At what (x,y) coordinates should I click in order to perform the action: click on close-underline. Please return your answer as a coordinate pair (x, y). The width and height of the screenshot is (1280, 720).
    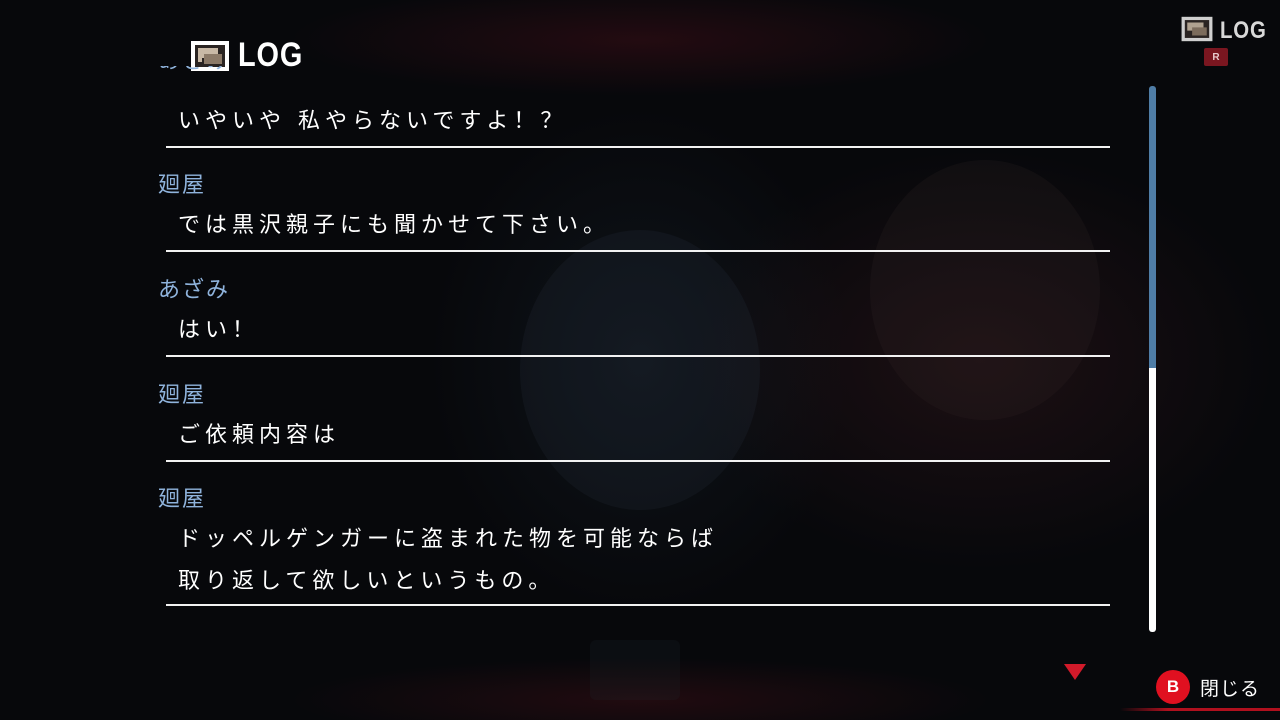
    Looking at the image, I should click on (1200, 709).